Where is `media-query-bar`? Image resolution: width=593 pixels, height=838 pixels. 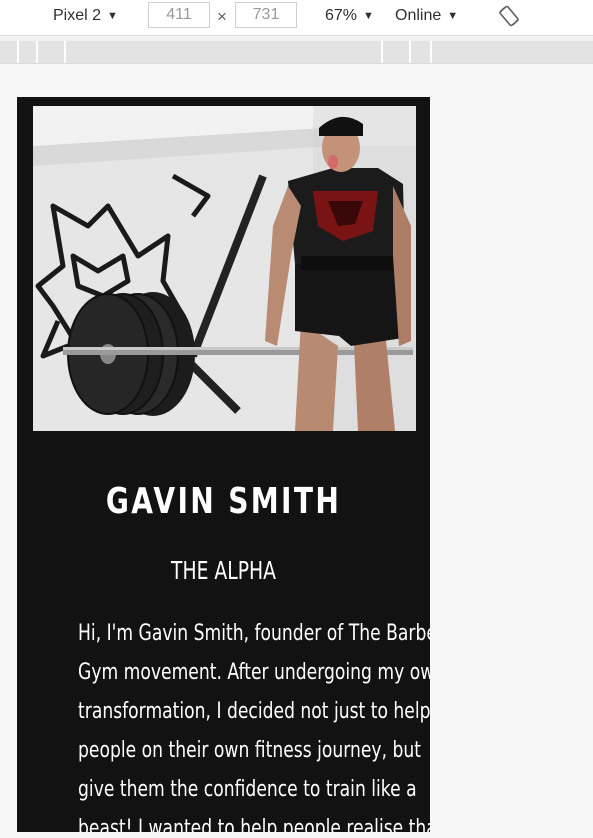 media-query-bar is located at coordinates (296, 50).